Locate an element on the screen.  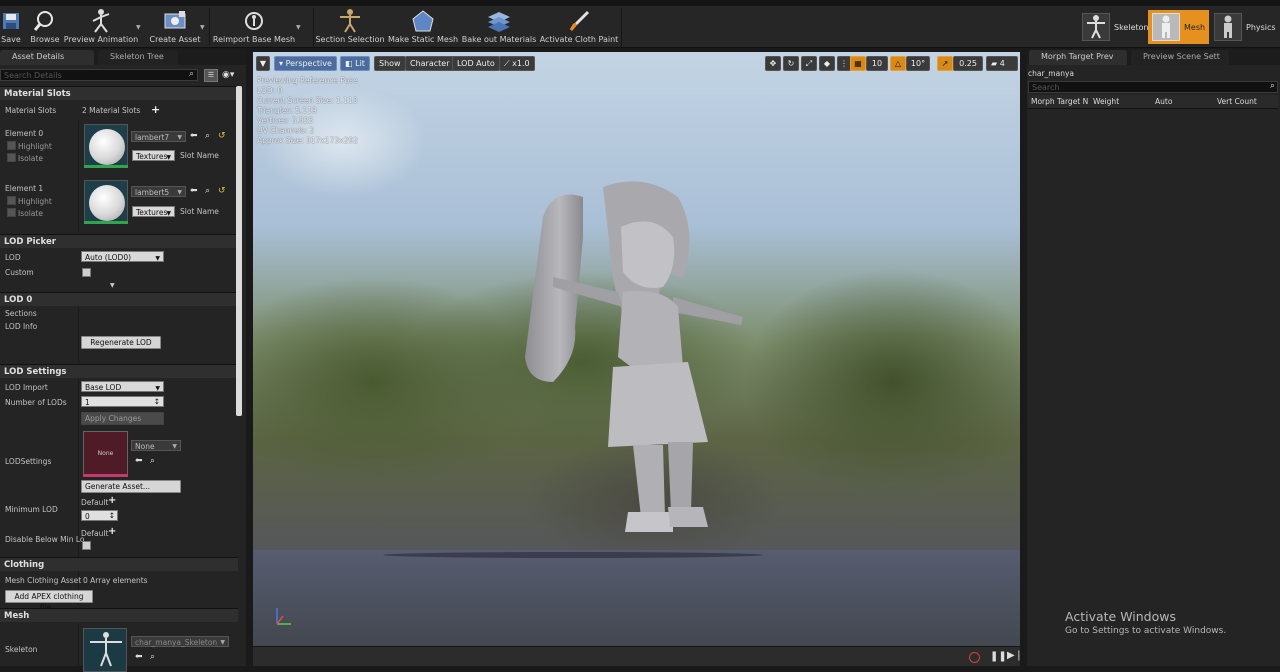
number-of-lods-label: Number of LODs is located at coordinates (36, 402).